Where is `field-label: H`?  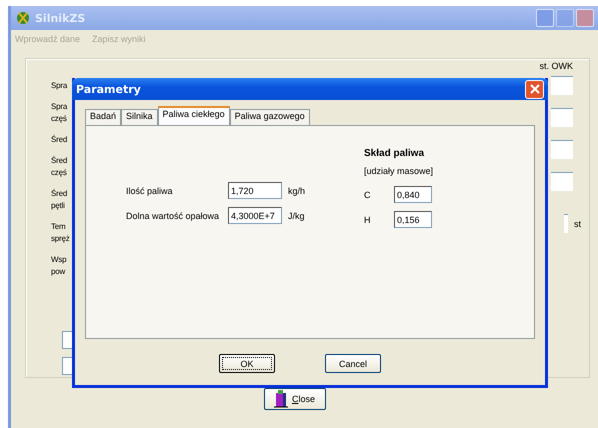
field-label: H is located at coordinates (368, 219).